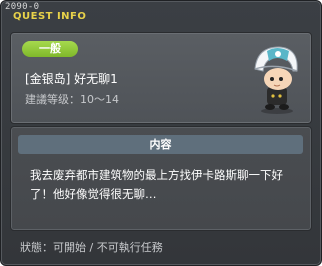 This screenshot has width=322, height=266. Describe the element at coordinates (50, 49) in the screenshot. I see `quest-category-badge: 一般` at that location.